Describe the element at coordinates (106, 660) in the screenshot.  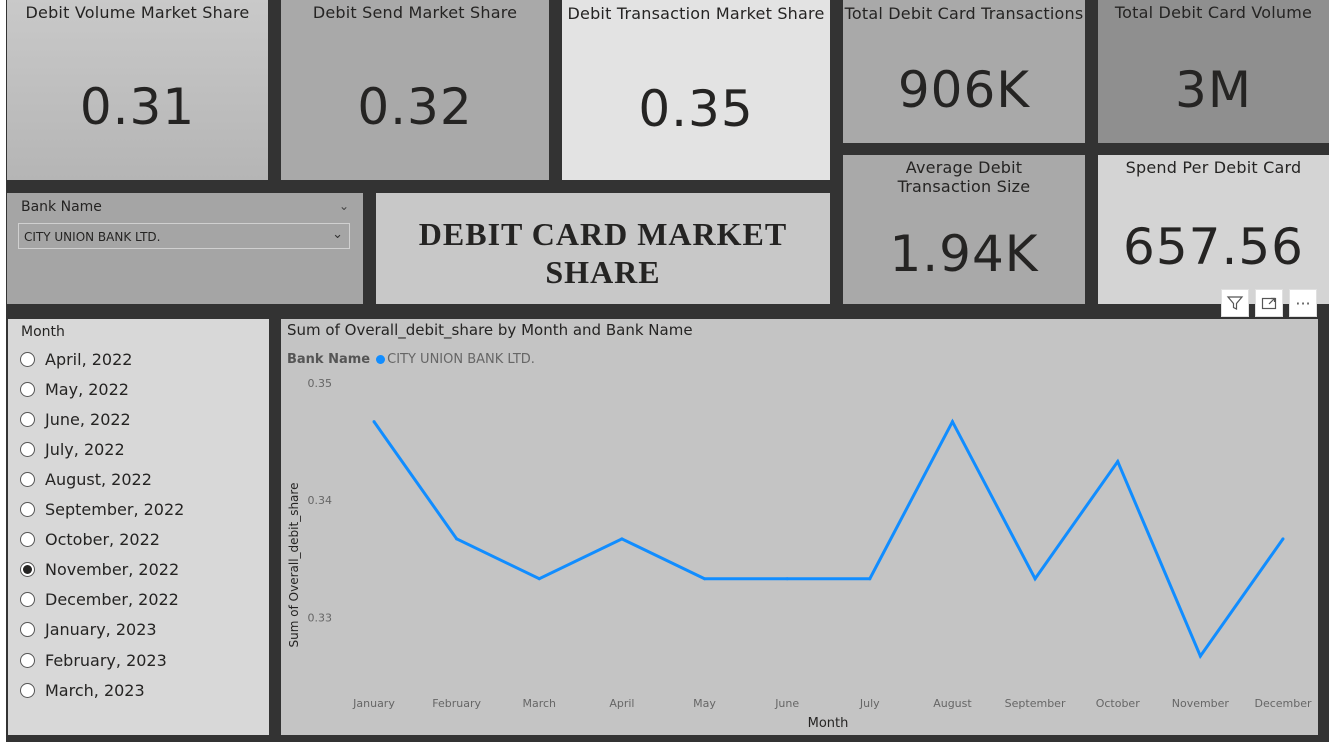
I see `month-option-label: February, 2023` at that location.